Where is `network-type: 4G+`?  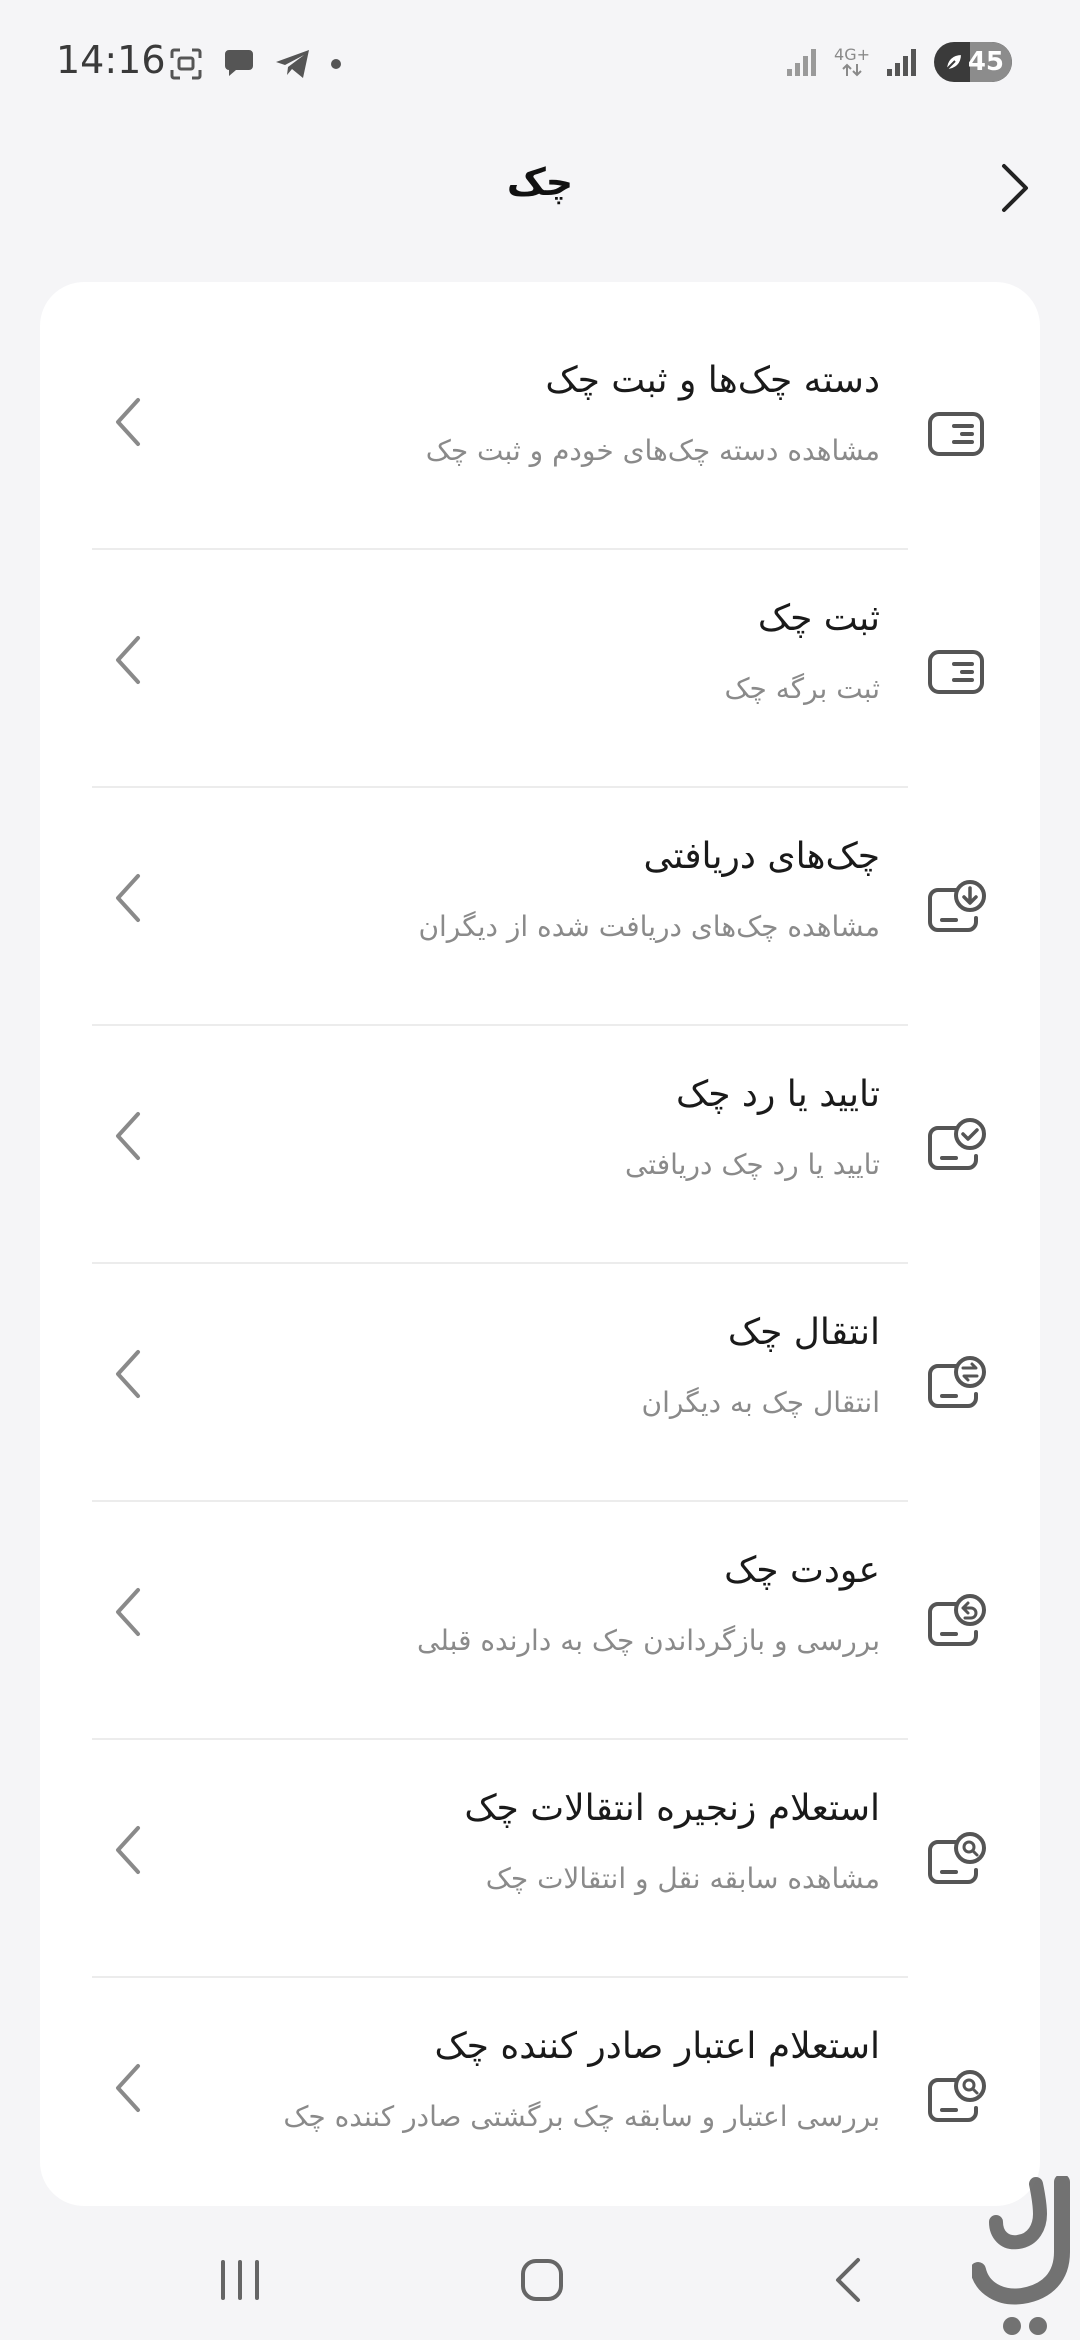
network-type: 4G+ is located at coordinates (852, 62).